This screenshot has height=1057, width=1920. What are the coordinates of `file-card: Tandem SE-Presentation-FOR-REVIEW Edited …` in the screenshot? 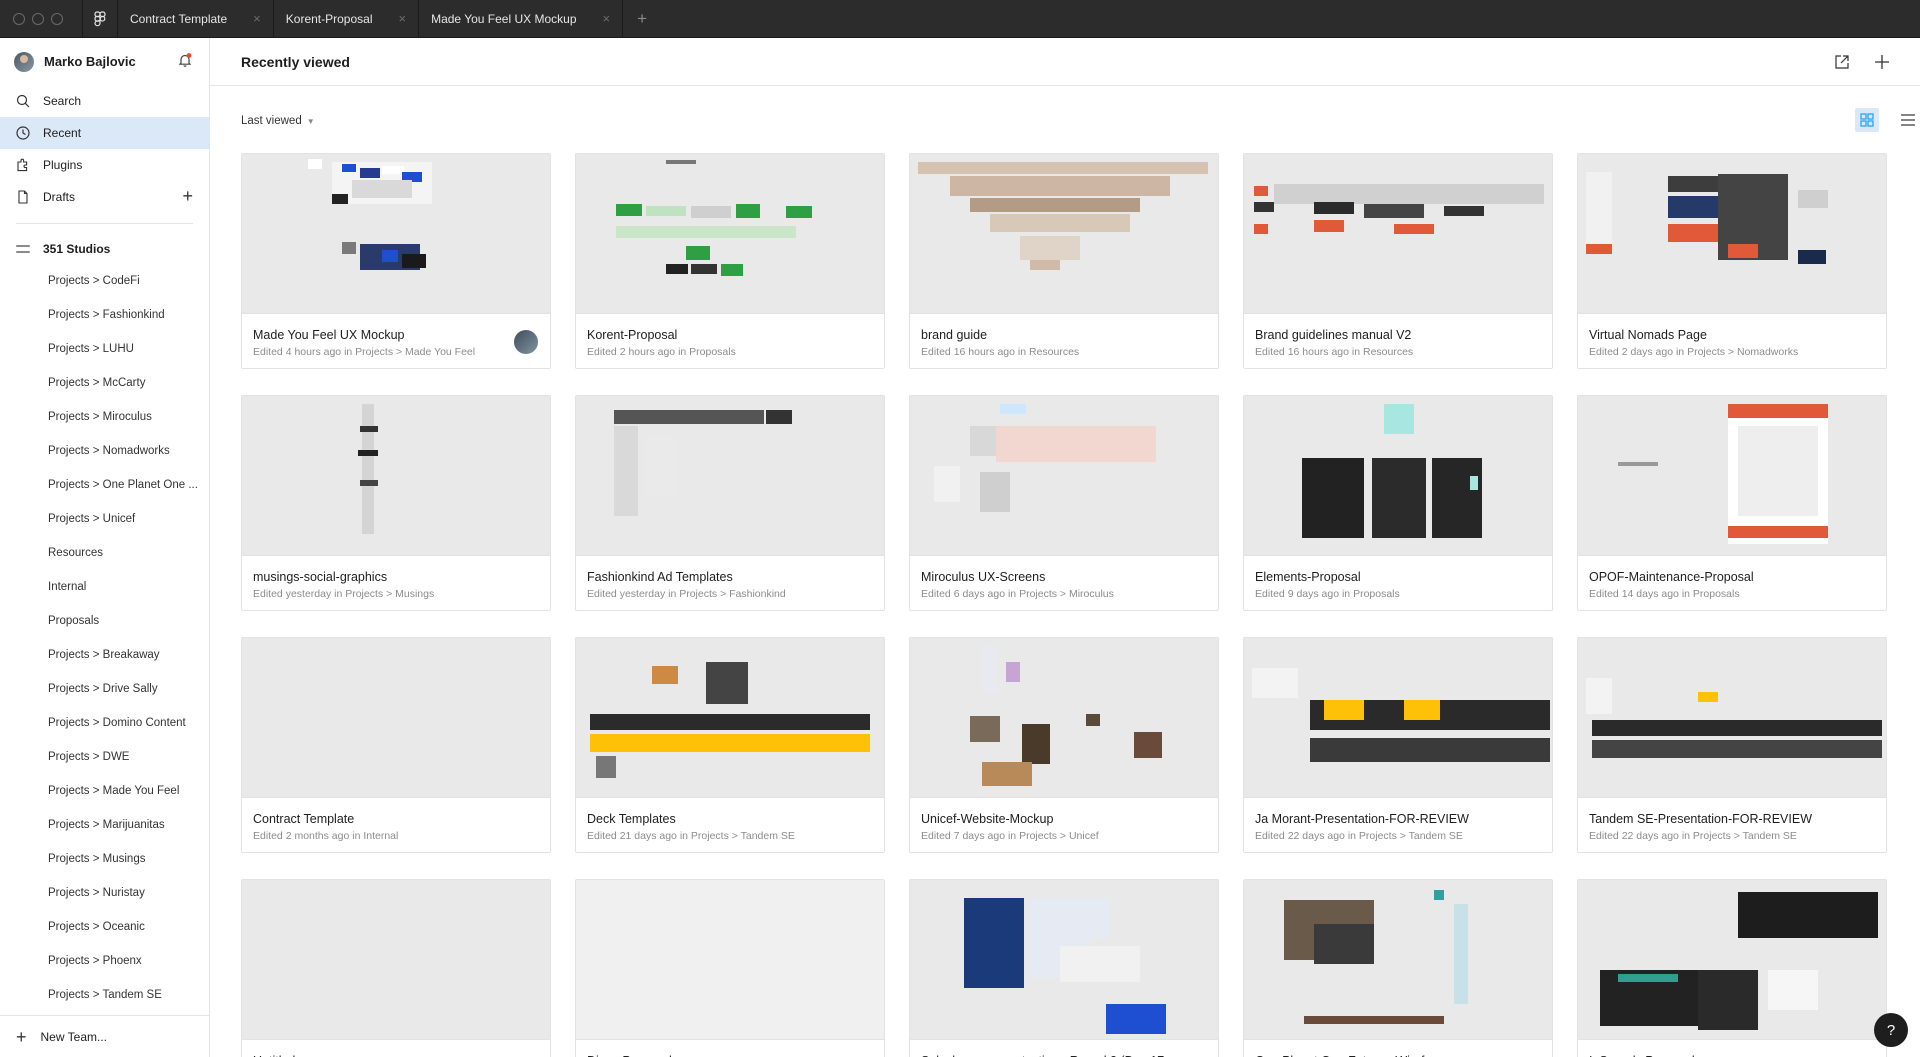 It's located at (1732, 745).